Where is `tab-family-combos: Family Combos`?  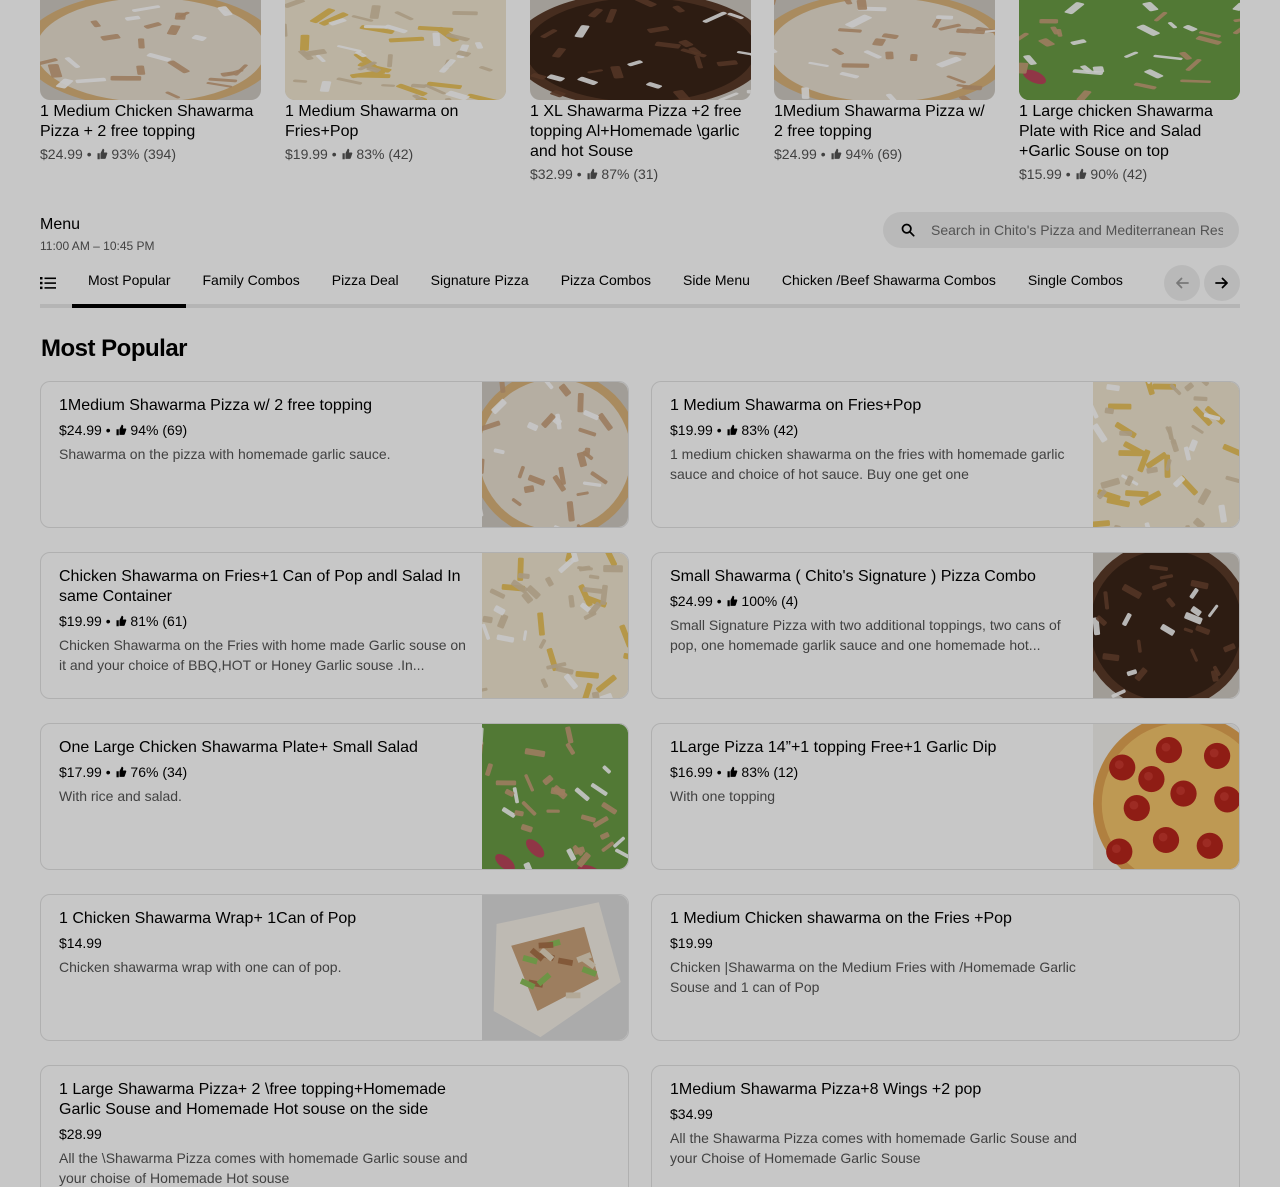 tab-family-combos: Family Combos is located at coordinates (250, 285).